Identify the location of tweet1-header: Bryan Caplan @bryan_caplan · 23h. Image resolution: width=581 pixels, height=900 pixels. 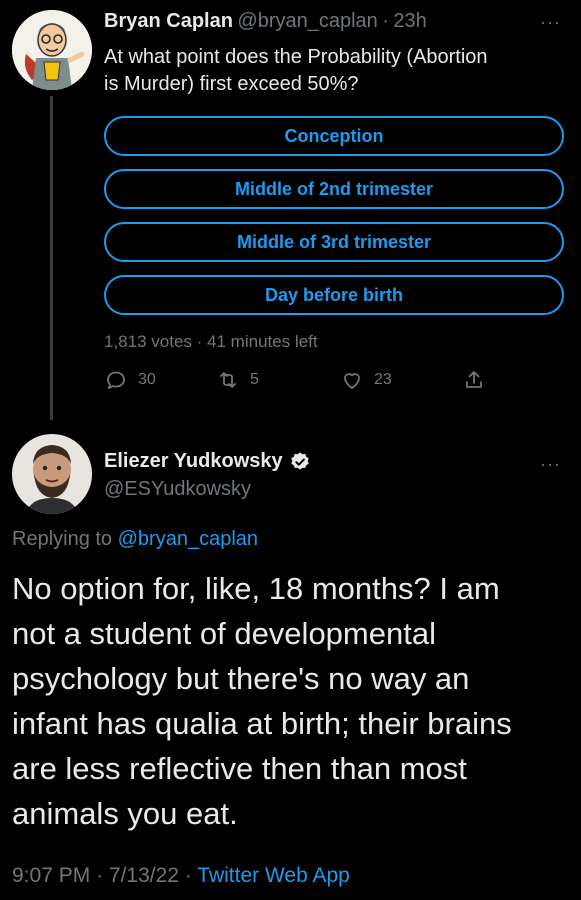
(265, 21).